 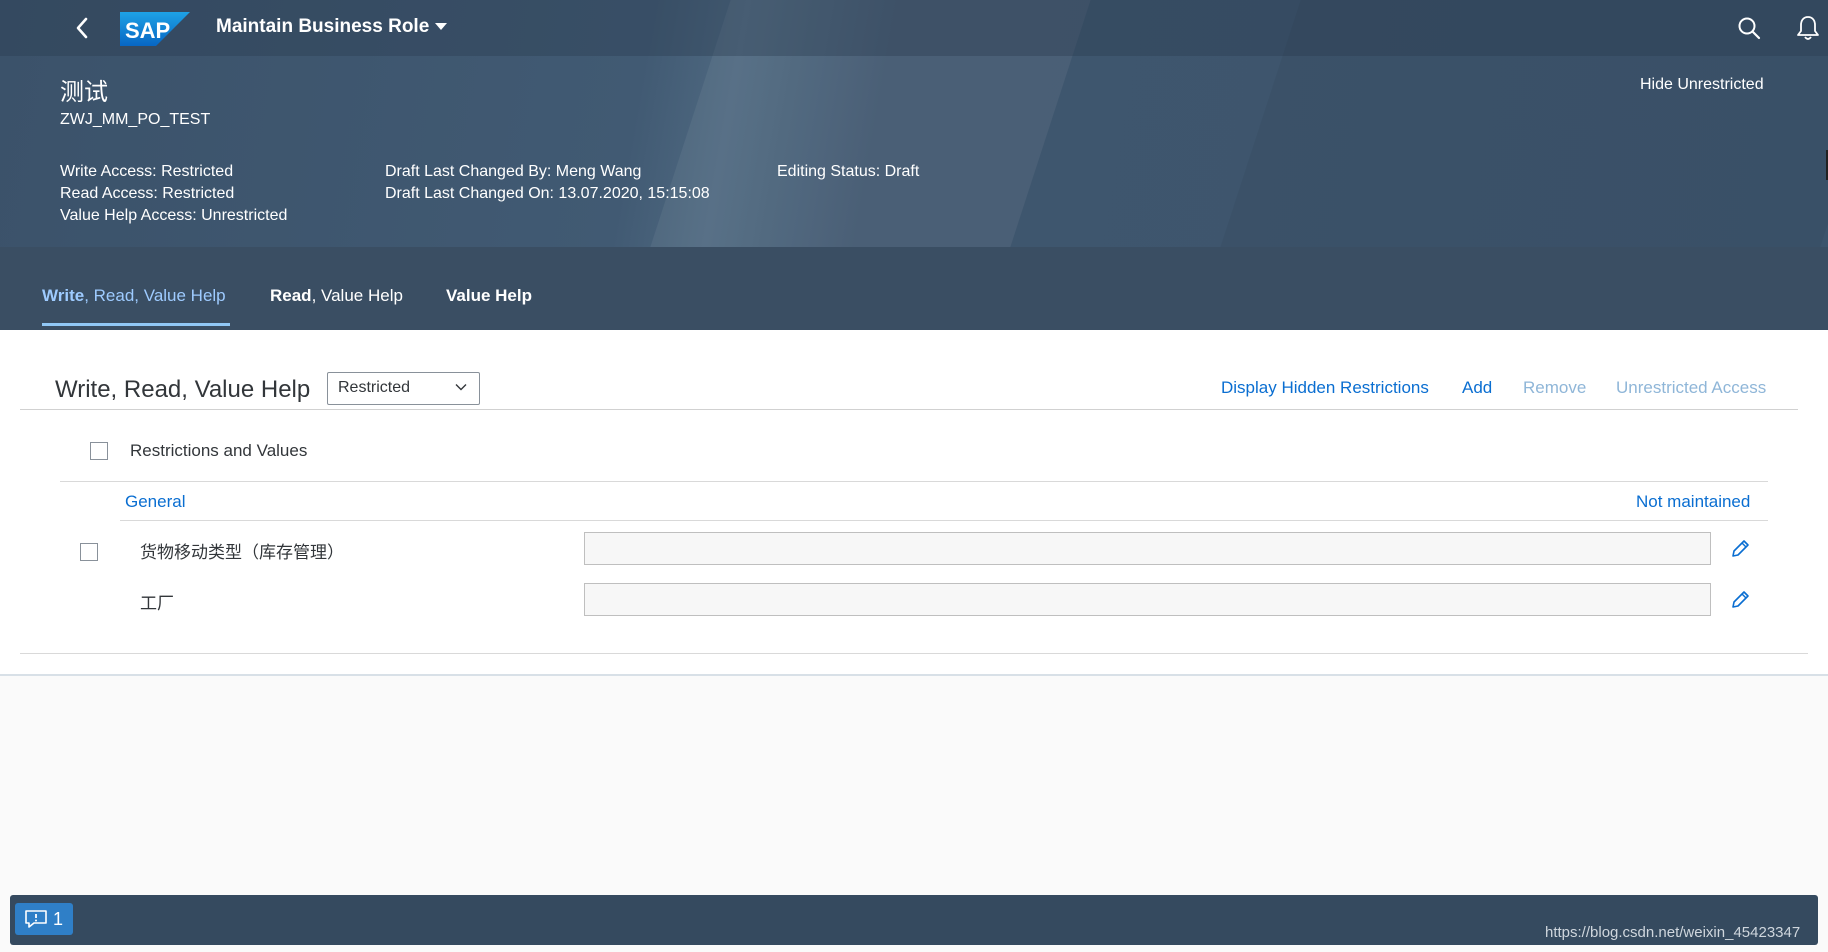 I want to click on tab-value-help: Value Help, so click(x=489, y=296).